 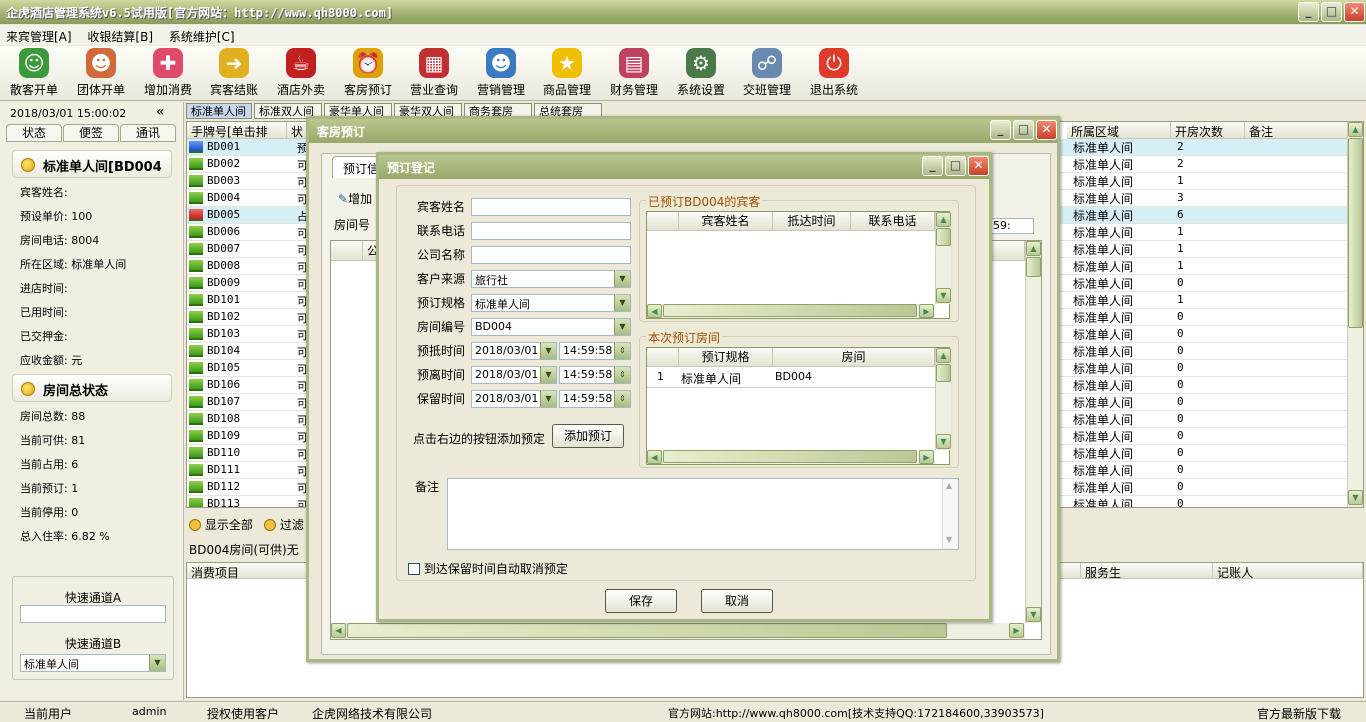 What do you see at coordinates (703, 514) in the screenshot?
I see `remark-textarea: ▲ ▼` at bounding box center [703, 514].